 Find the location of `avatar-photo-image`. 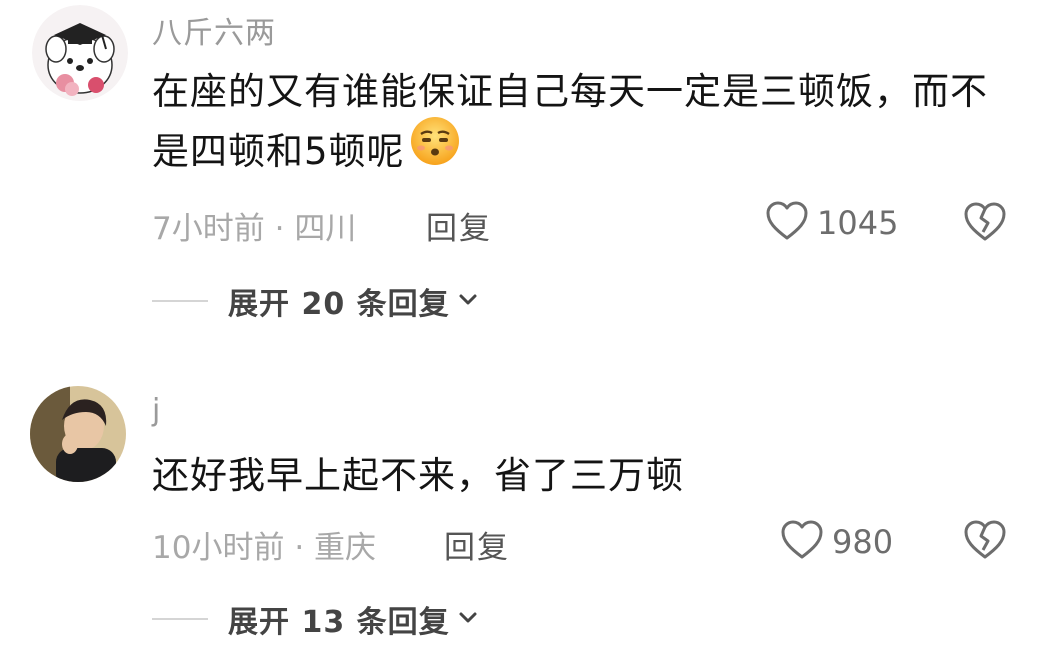

avatar-photo-image is located at coordinates (78, 434).